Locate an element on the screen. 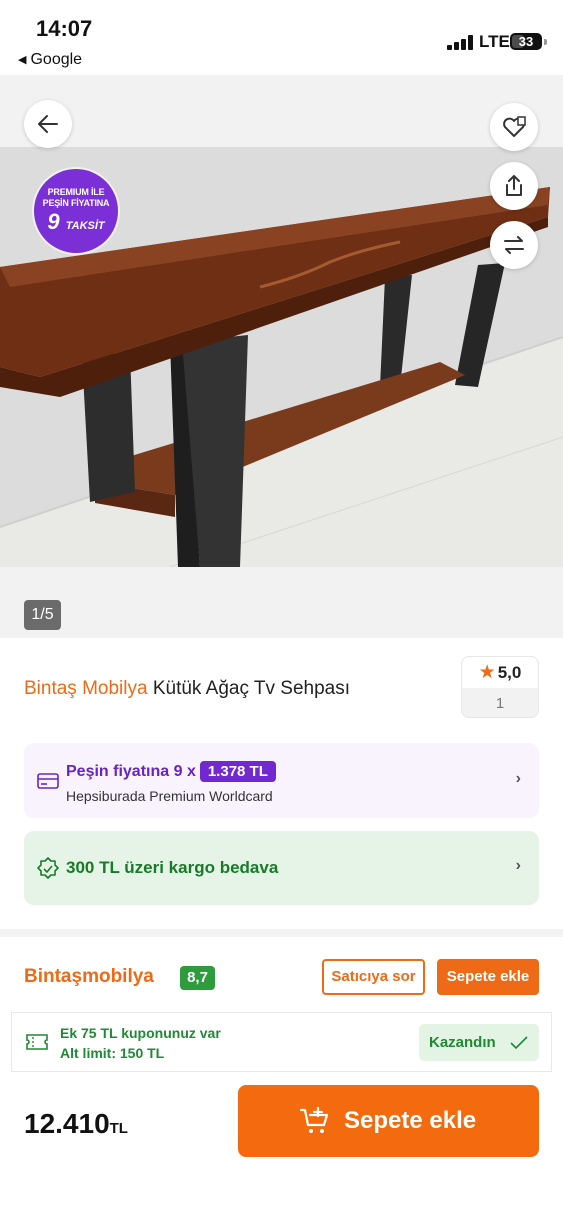  premium-installment-text: Peşin fiyatına 9 x 1.378 TL is located at coordinates (171, 771).